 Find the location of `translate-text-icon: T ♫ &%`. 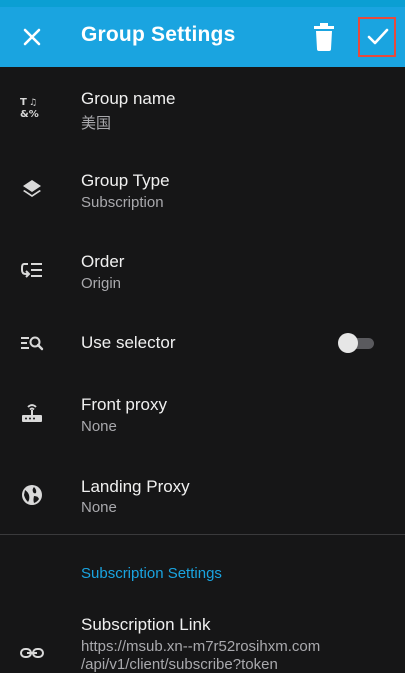

translate-text-icon: T ♫ &% is located at coordinates (32, 107).